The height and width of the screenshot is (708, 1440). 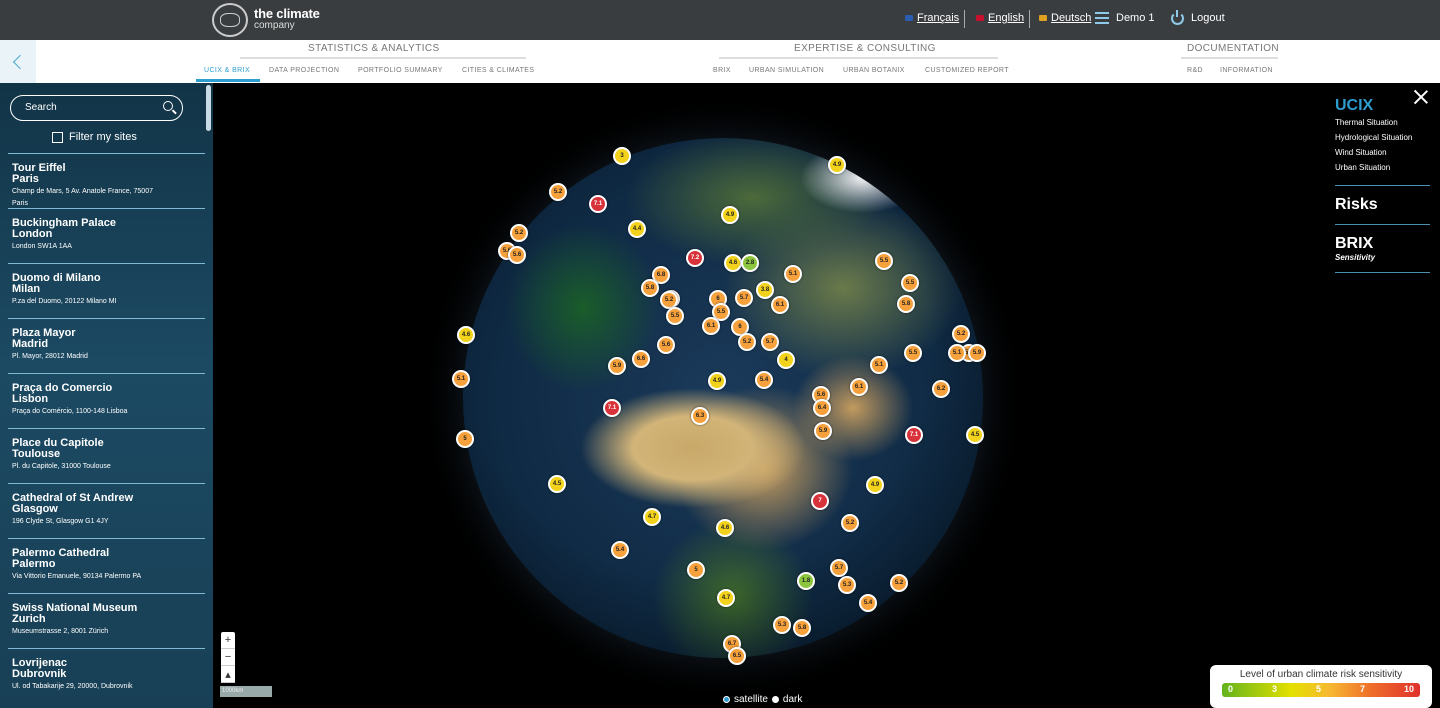 I want to click on tab-ucix-brix: UCIX & BRIX, so click(x=227, y=70).